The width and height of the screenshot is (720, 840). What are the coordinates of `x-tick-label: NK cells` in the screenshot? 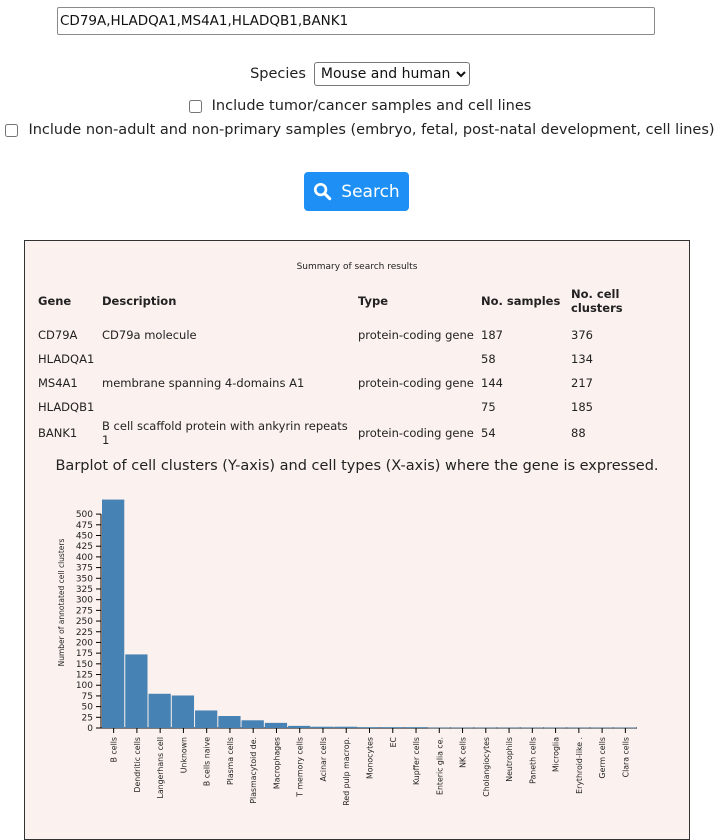 It's located at (463, 752).